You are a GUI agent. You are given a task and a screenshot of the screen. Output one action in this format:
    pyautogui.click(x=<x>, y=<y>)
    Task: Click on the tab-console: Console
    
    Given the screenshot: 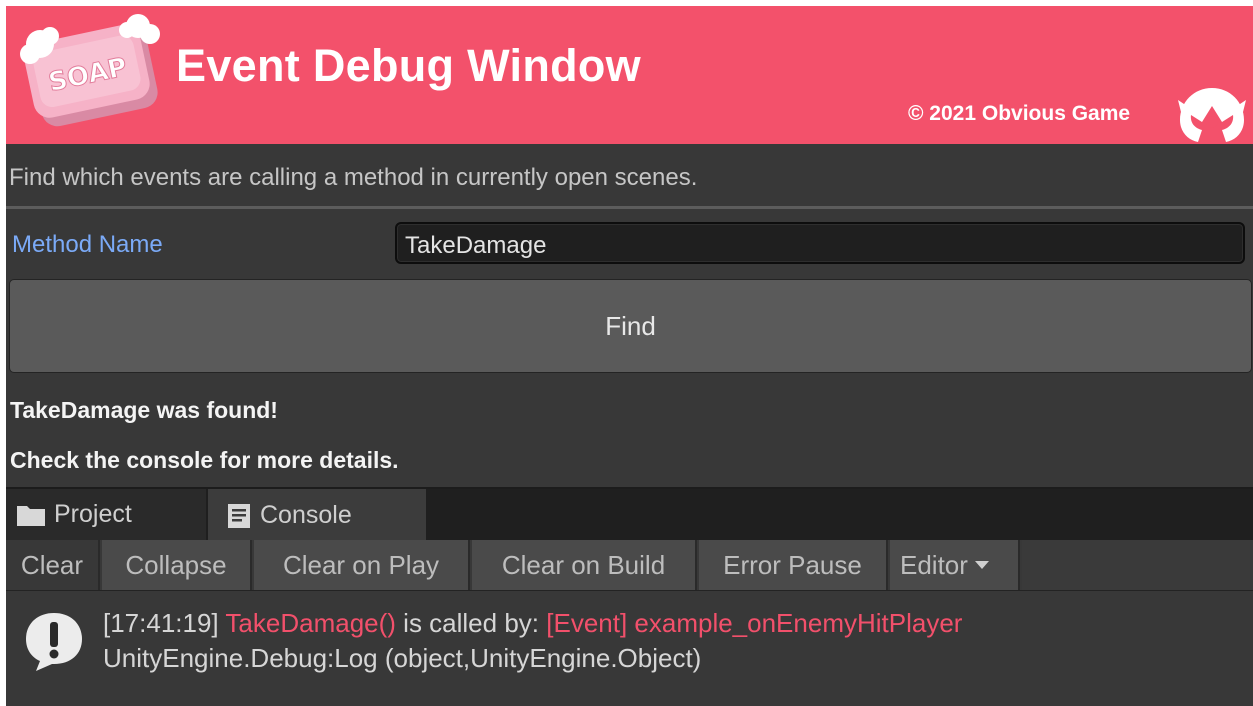 What is the action you would take?
    pyautogui.click(x=317, y=514)
    